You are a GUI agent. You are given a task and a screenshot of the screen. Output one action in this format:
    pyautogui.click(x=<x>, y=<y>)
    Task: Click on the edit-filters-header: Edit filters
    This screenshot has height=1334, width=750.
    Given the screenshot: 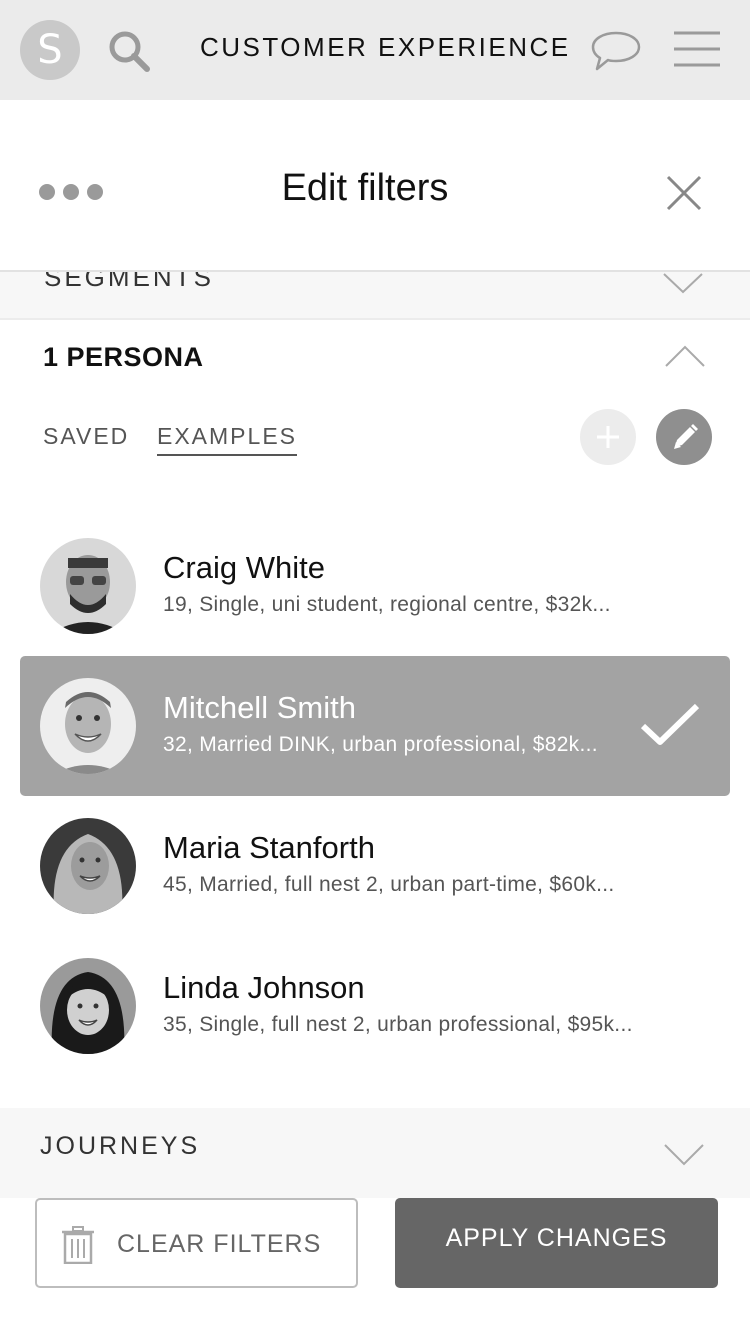 What is the action you would take?
    pyautogui.click(x=375, y=186)
    